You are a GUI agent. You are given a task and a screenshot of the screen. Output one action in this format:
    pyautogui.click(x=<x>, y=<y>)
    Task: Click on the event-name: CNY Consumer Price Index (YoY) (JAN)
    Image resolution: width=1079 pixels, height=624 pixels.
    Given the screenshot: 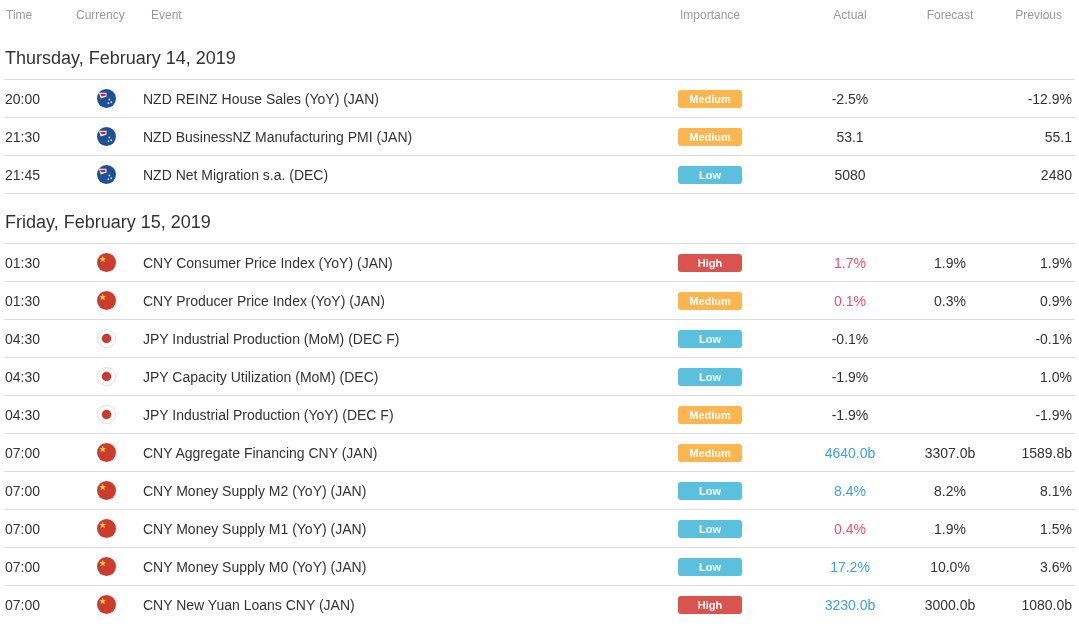 What is the action you would take?
    pyautogui.click(x=268, y=262)
    